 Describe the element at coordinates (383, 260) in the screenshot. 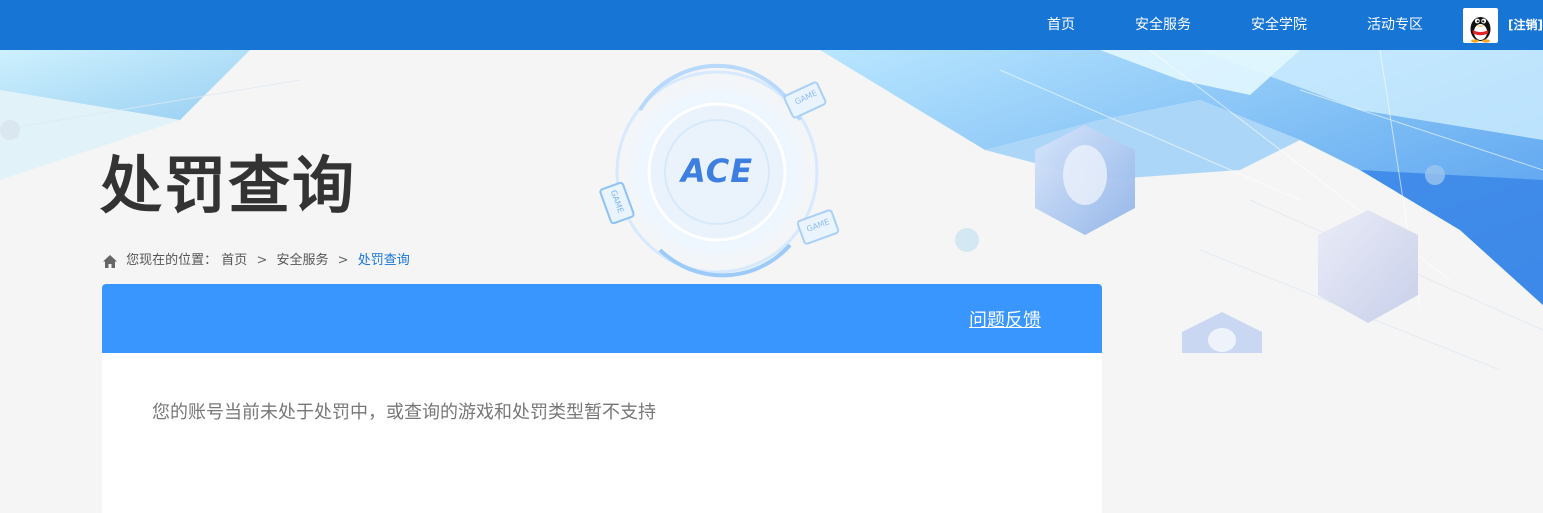

I see `breadcrumb-current: 处罚查询` at that location.